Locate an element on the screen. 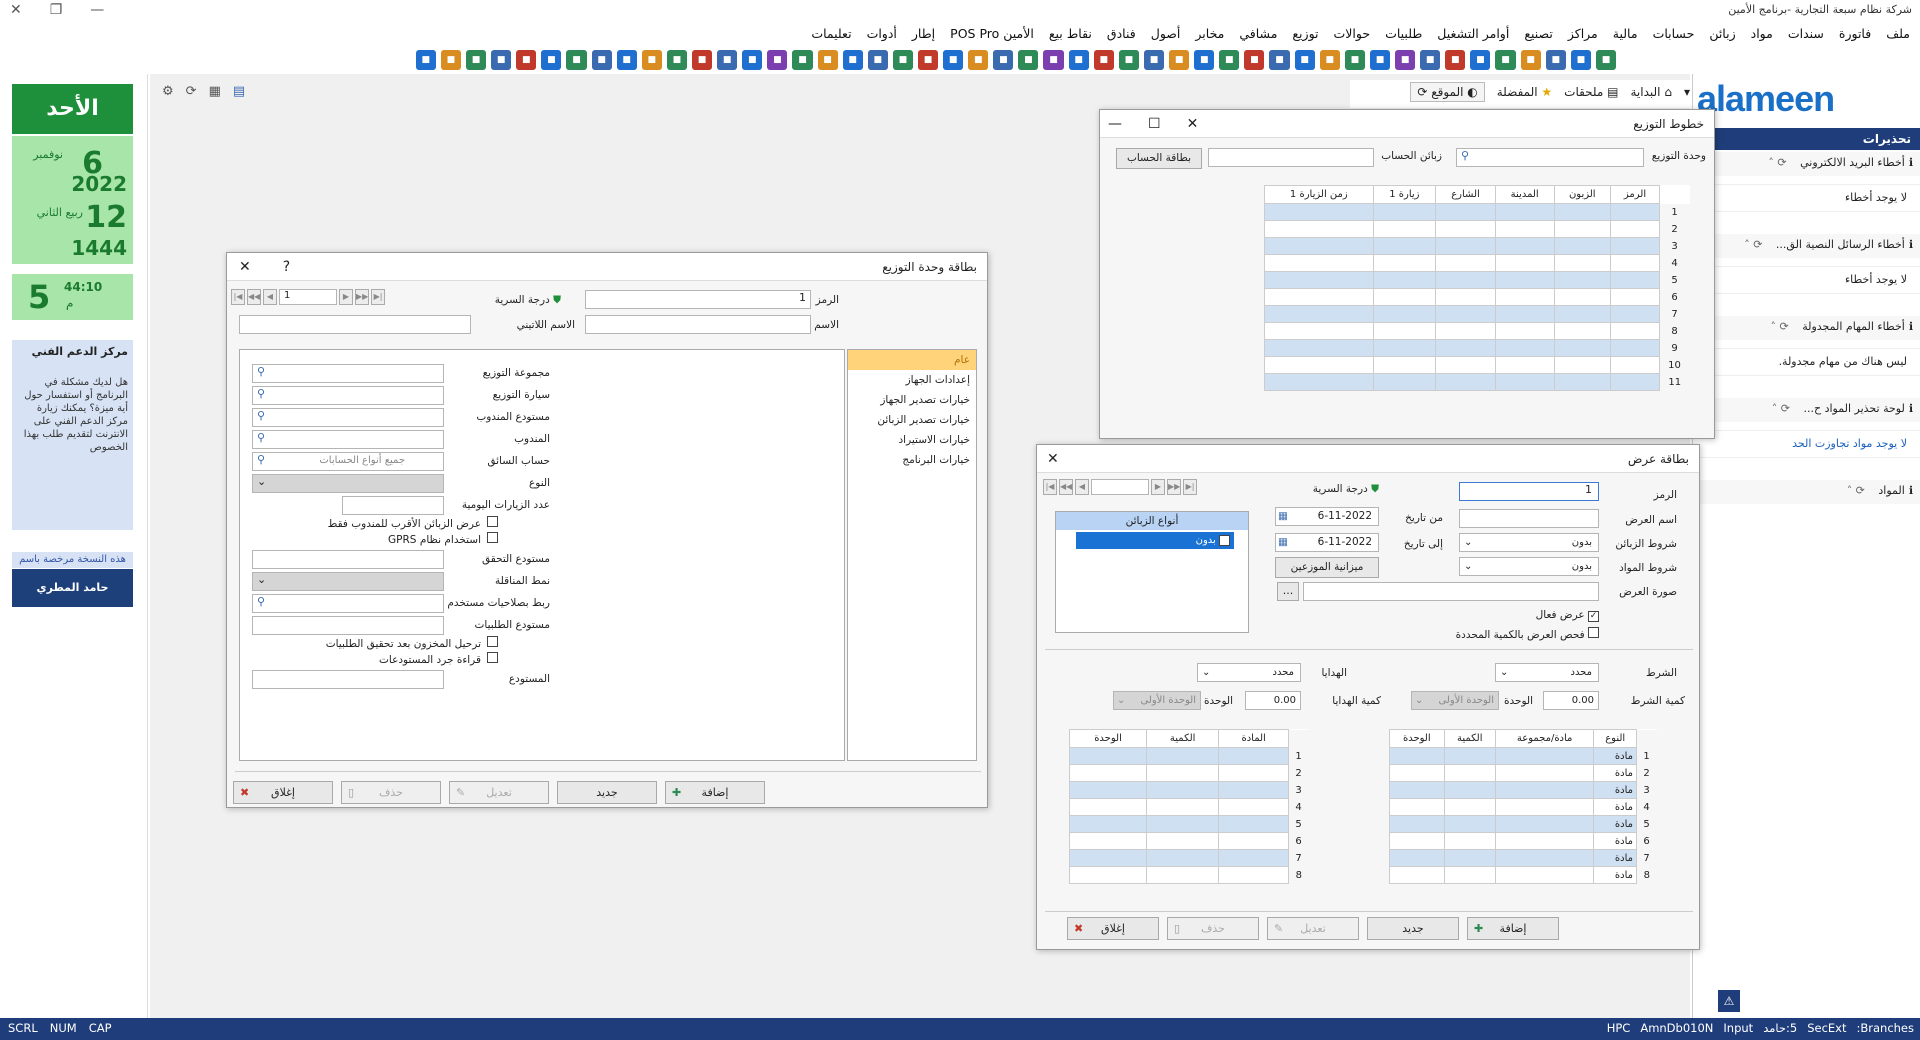  maximize-icon: ☐ is located at coordinates (1154, 124).